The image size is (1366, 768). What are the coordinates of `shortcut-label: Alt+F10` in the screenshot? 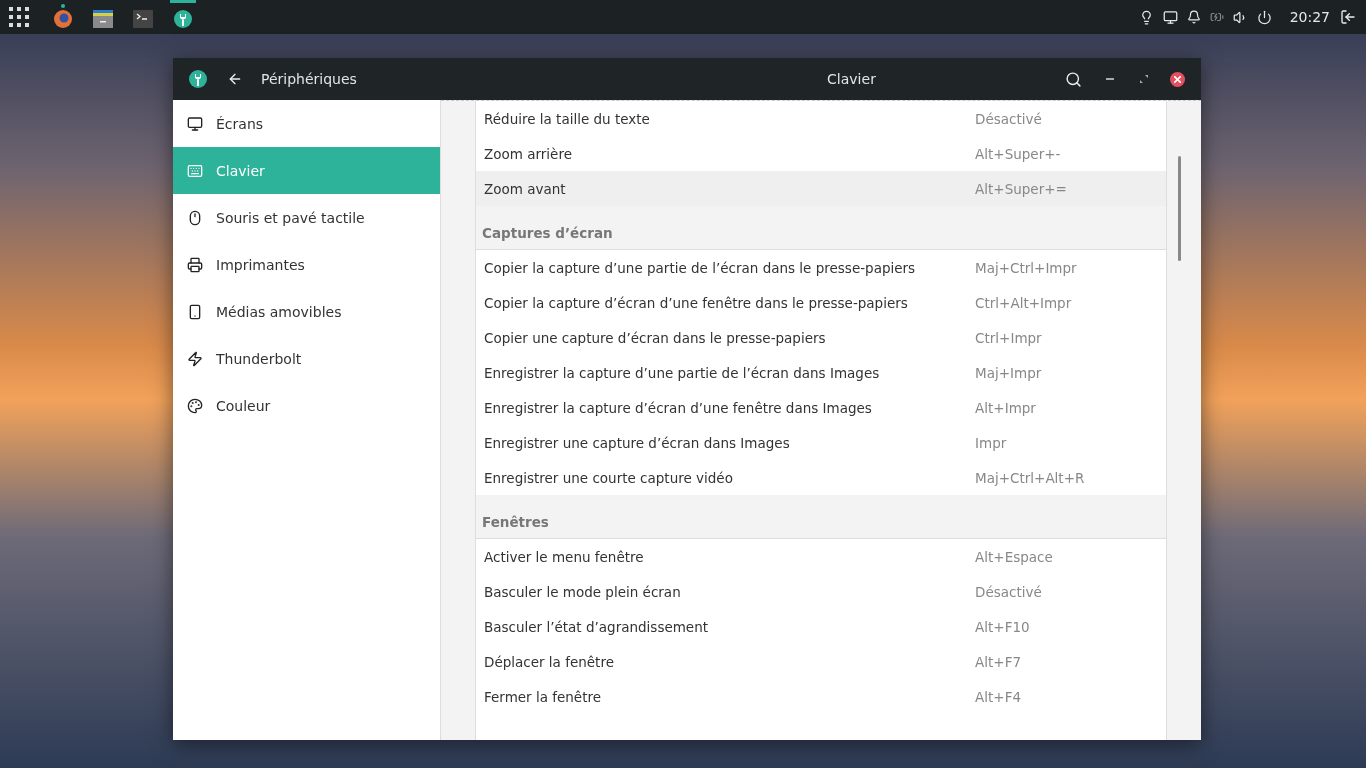 It's located at (1003, 626).